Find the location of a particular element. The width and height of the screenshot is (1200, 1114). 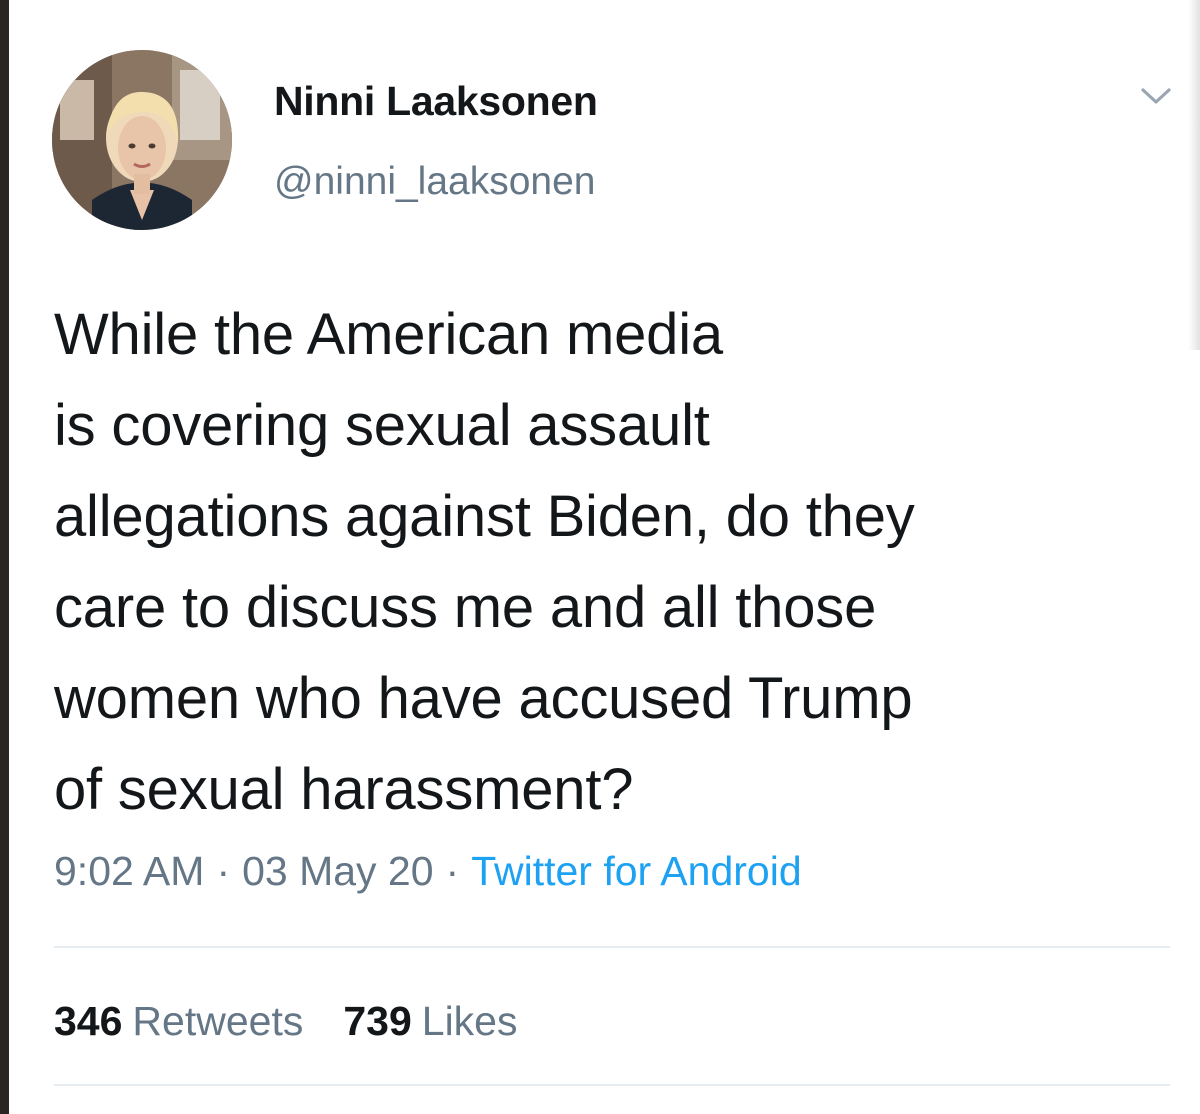

author-handle: @ninni_laaksonen is located at coordinates (434, 182).